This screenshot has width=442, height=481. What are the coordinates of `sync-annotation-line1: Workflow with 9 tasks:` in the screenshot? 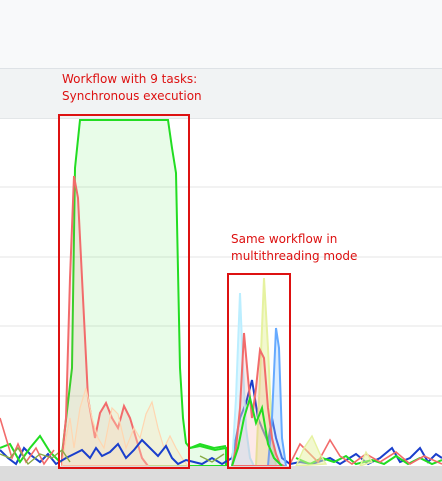 It's located at (130, 79).